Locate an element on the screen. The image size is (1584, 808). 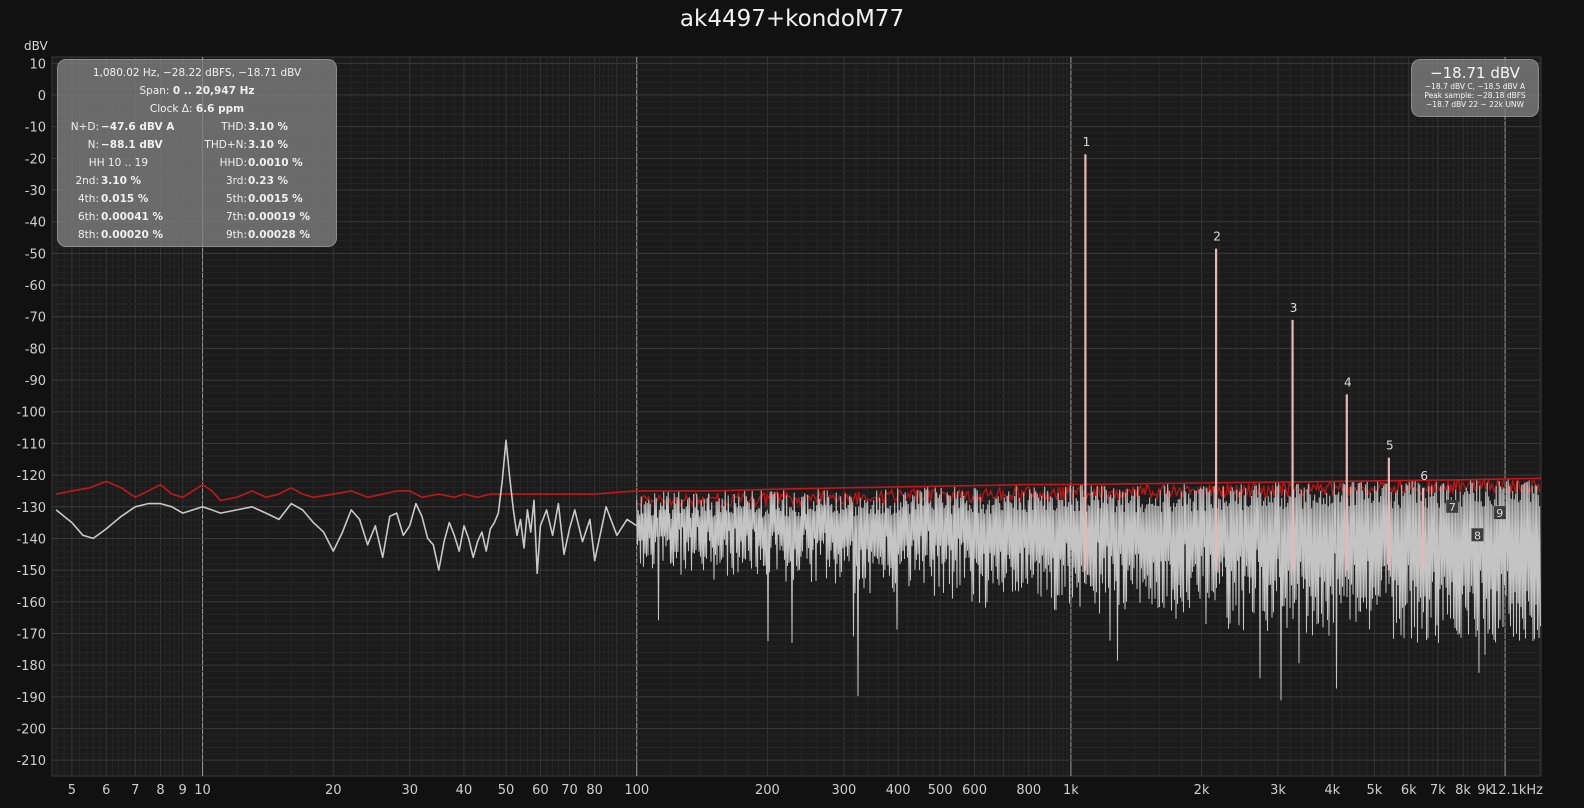
x-tick-label: 5k is located at coordinates (1374, 790).